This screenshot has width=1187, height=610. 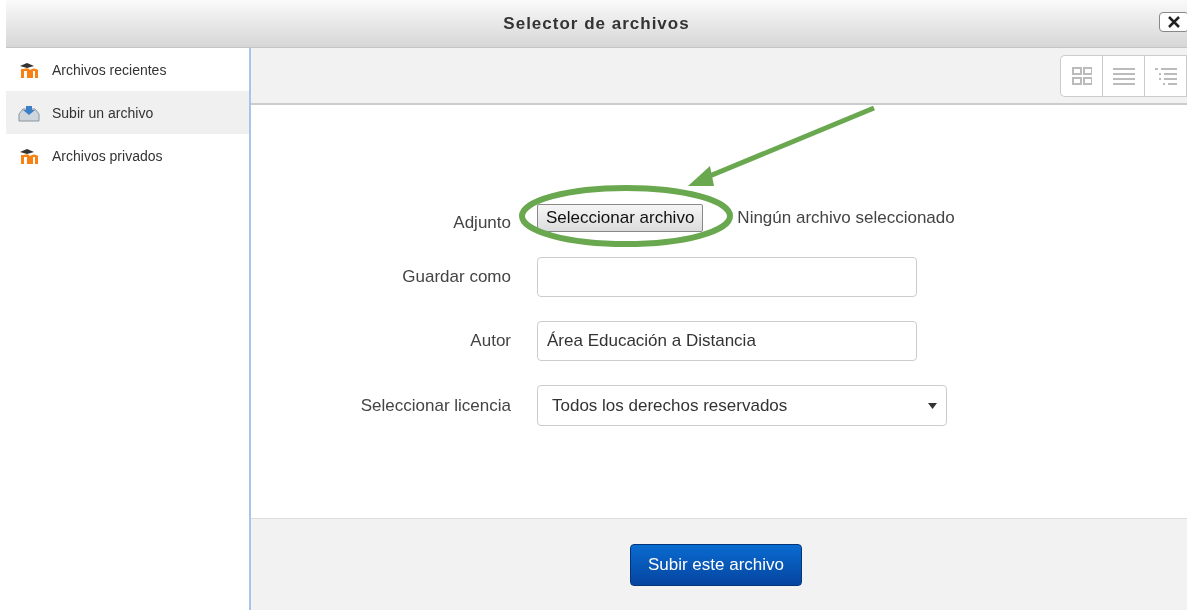 I want to click on input-field, so click(x=727, y=277).